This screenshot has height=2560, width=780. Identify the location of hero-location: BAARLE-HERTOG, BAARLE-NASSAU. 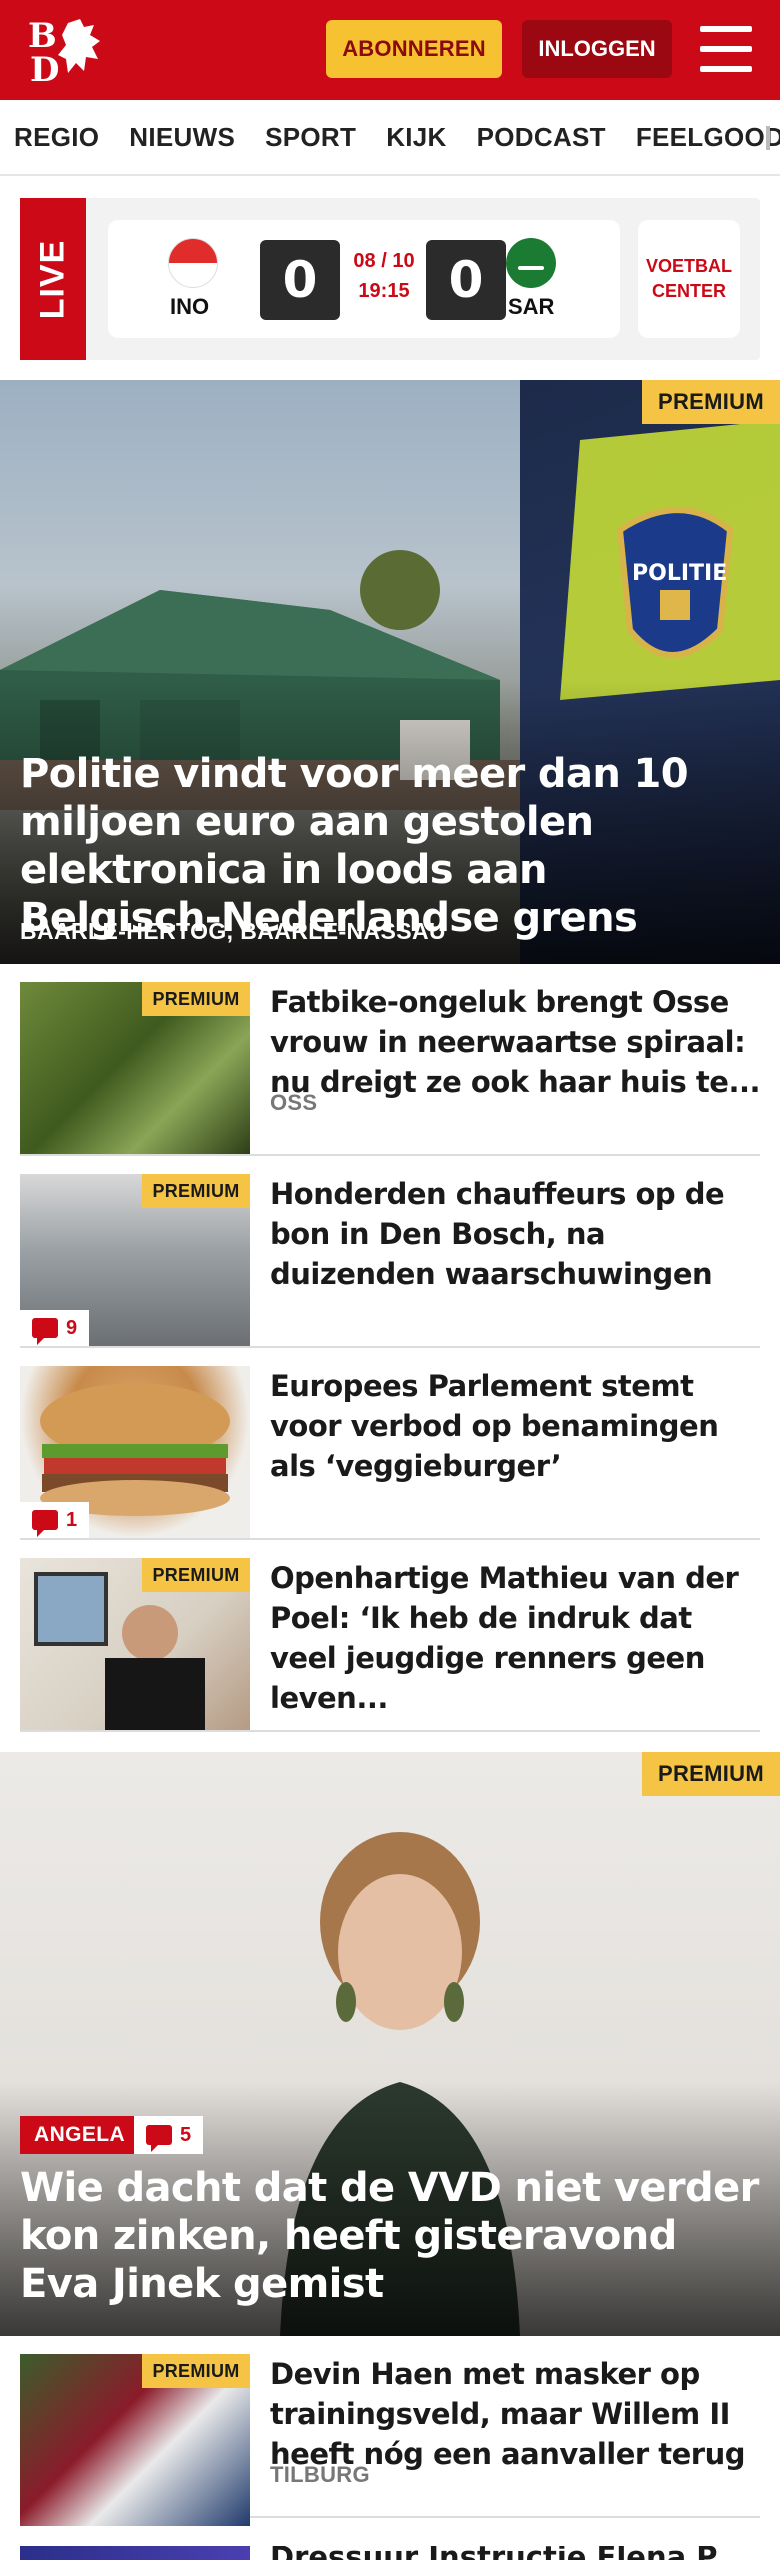
(233, 931).